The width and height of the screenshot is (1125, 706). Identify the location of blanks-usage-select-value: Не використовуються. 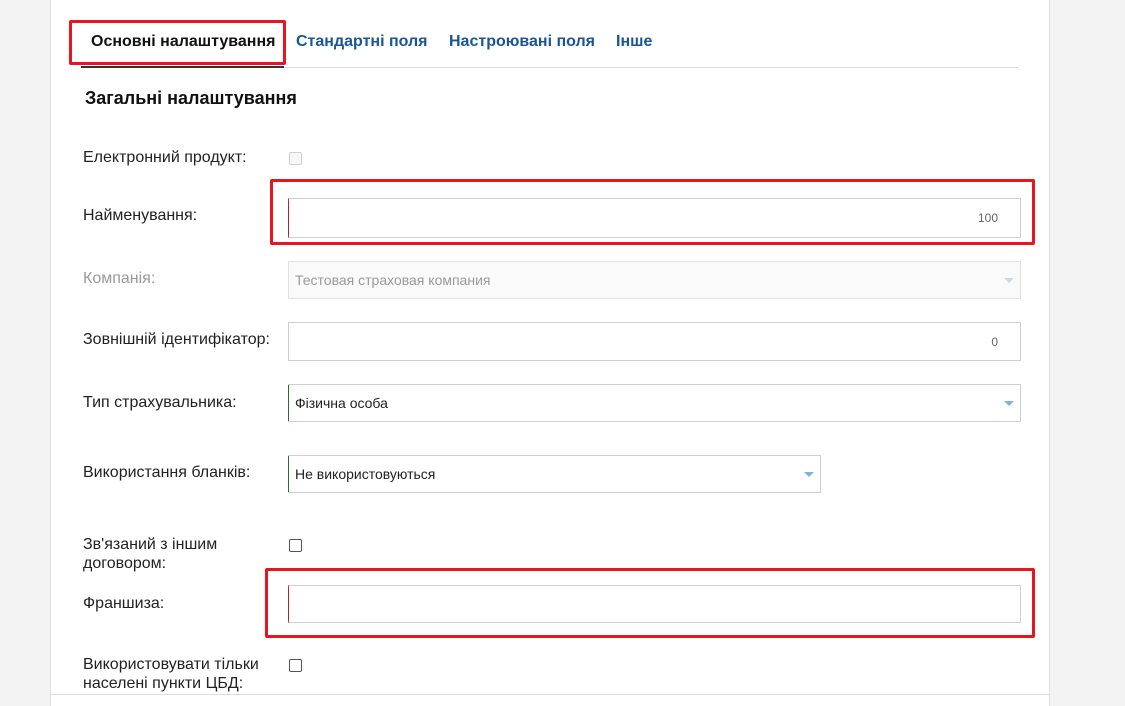
(365, 474).